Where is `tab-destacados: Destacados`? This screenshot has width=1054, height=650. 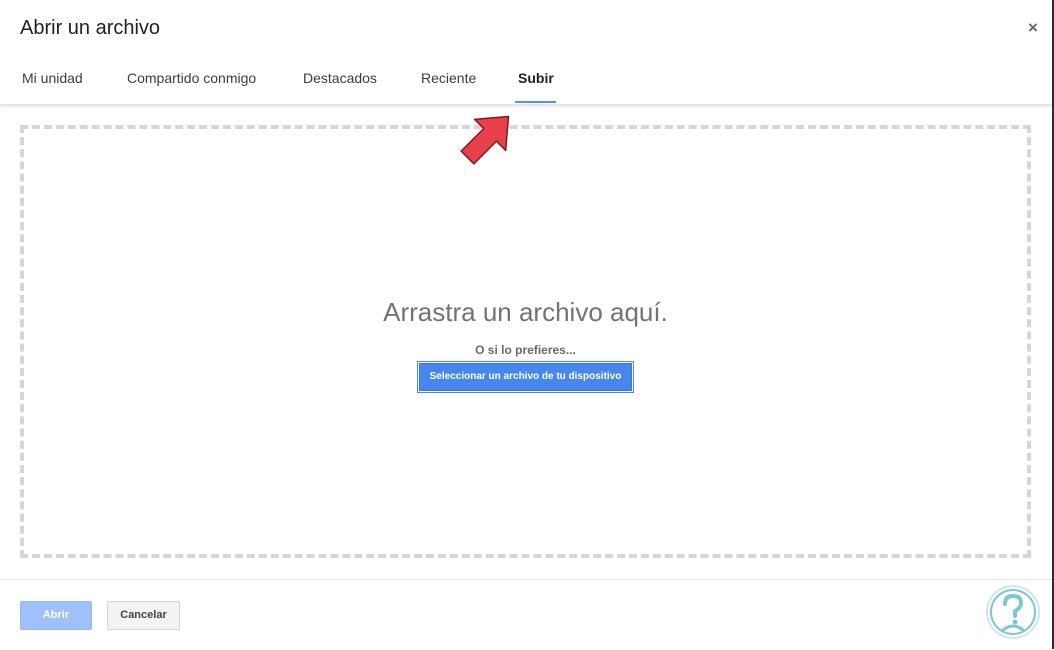 tab-destacados: Destacados is located at coordinates (340, 78).